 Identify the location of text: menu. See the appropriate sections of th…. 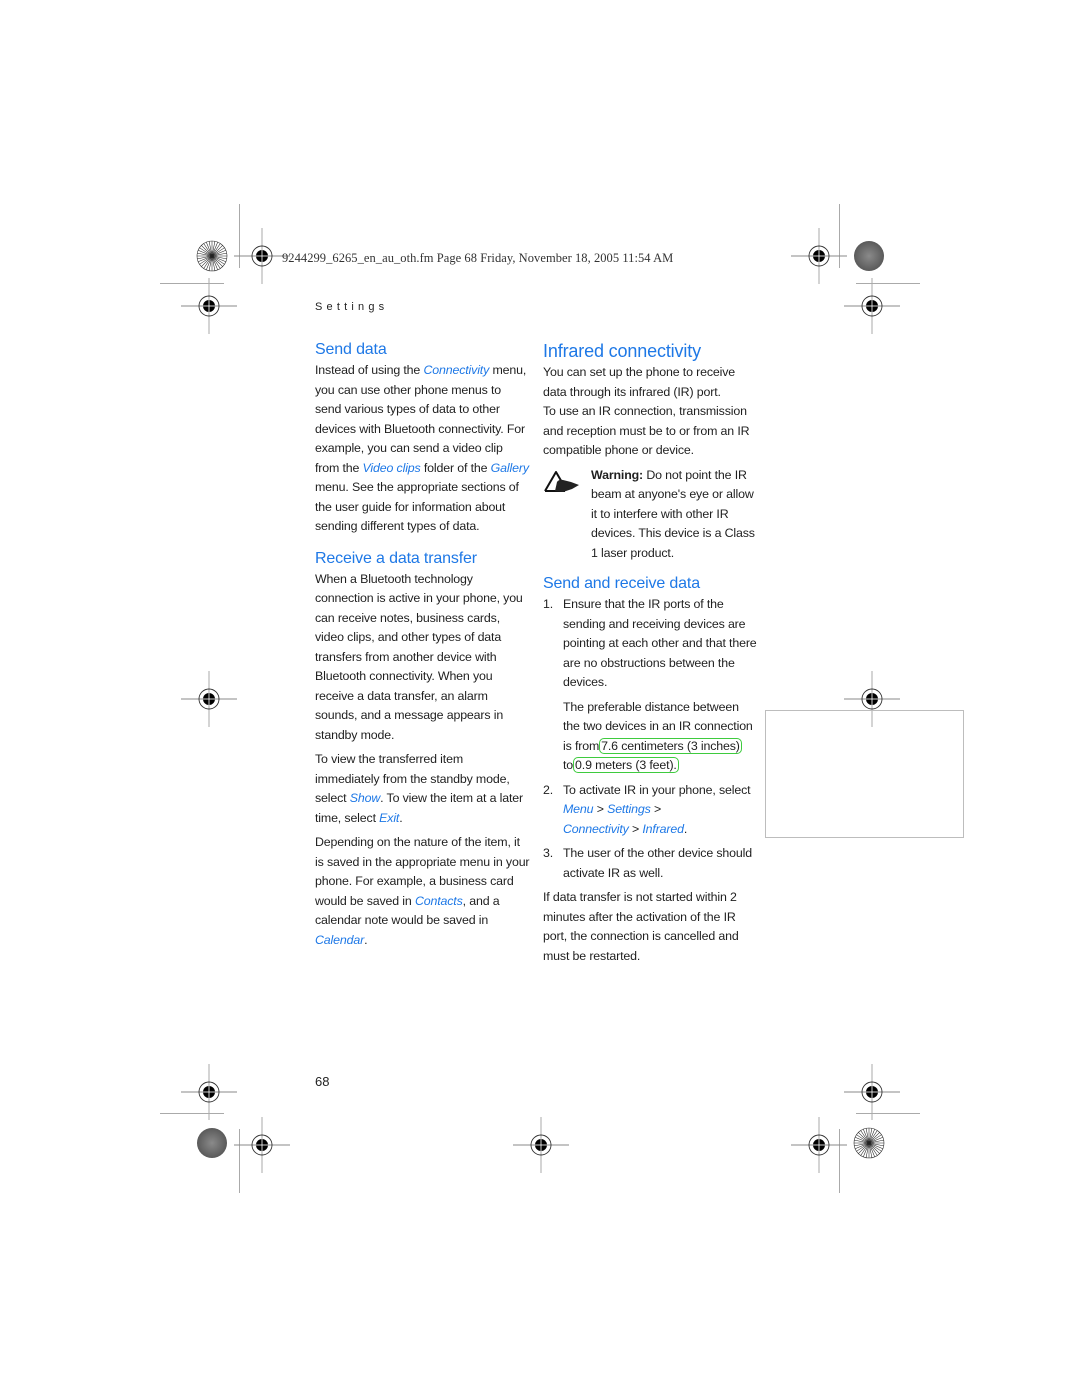
(417, 506).